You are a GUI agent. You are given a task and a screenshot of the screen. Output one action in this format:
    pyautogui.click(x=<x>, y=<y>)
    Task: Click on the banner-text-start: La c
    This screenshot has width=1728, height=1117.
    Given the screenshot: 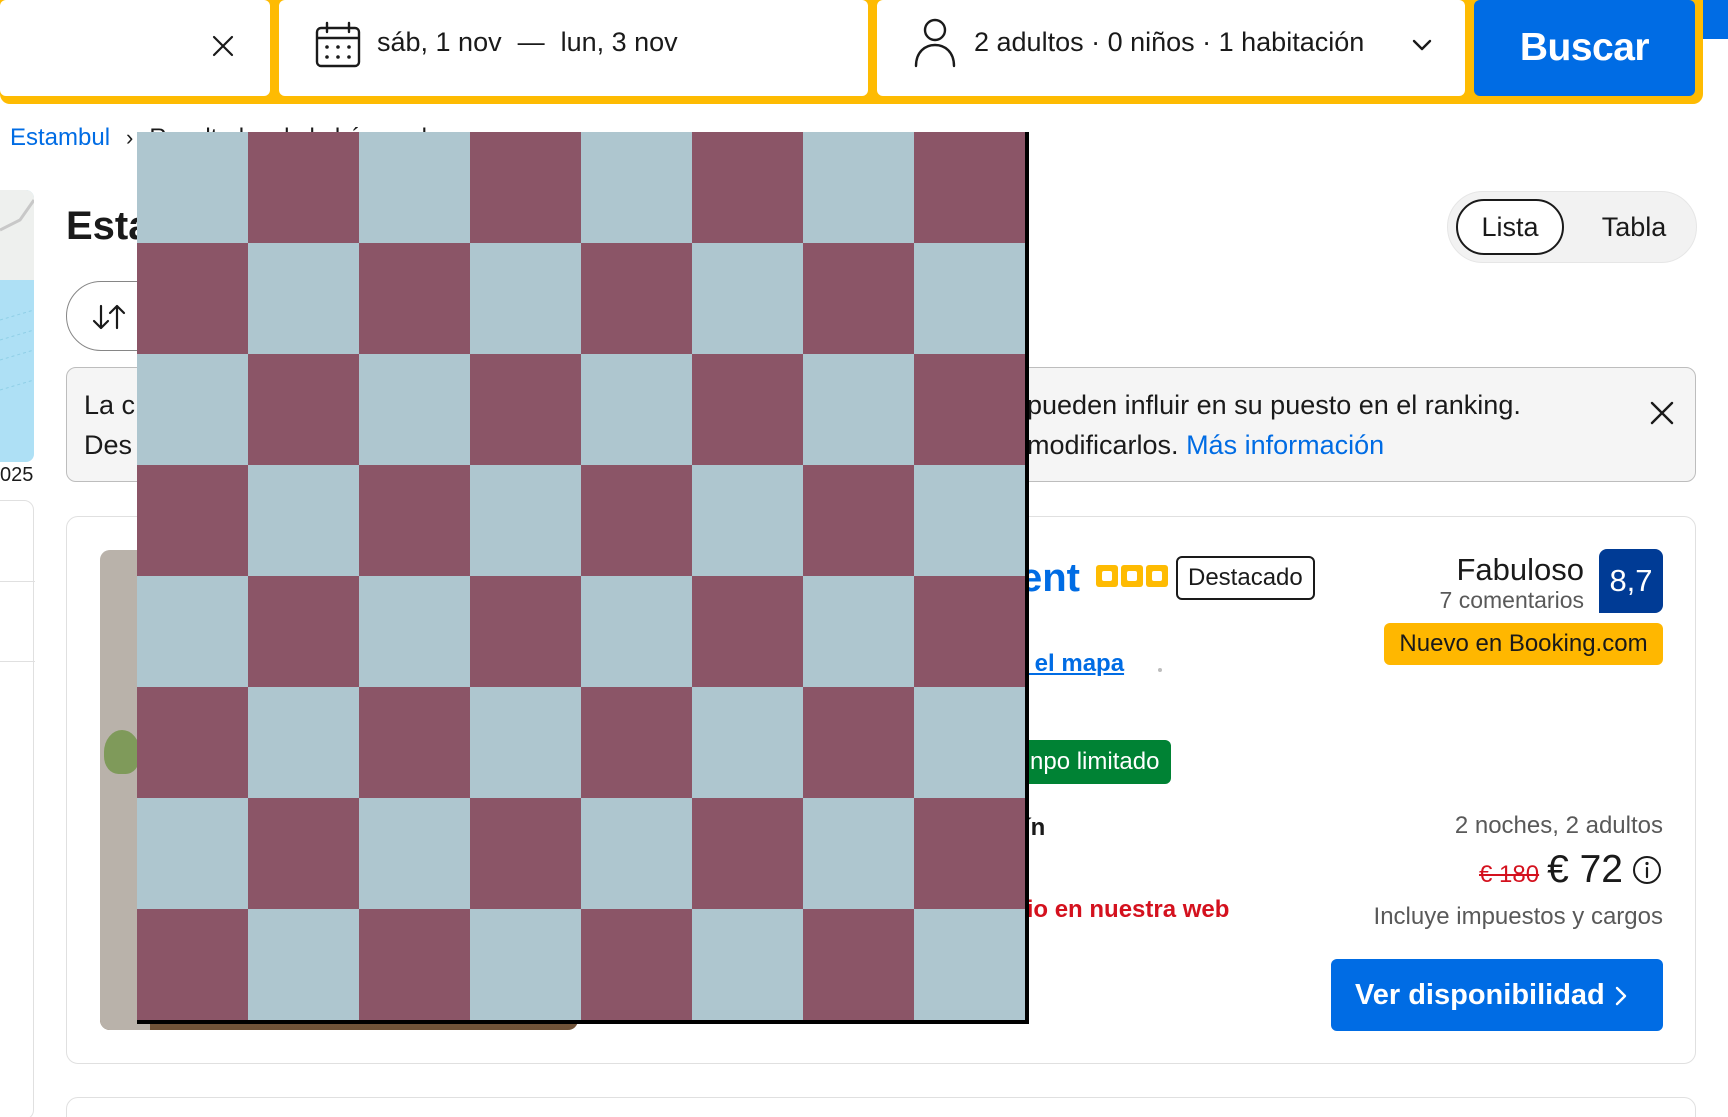 What is the action you would take?
    pyautogui.click(x=110, y=405)
    